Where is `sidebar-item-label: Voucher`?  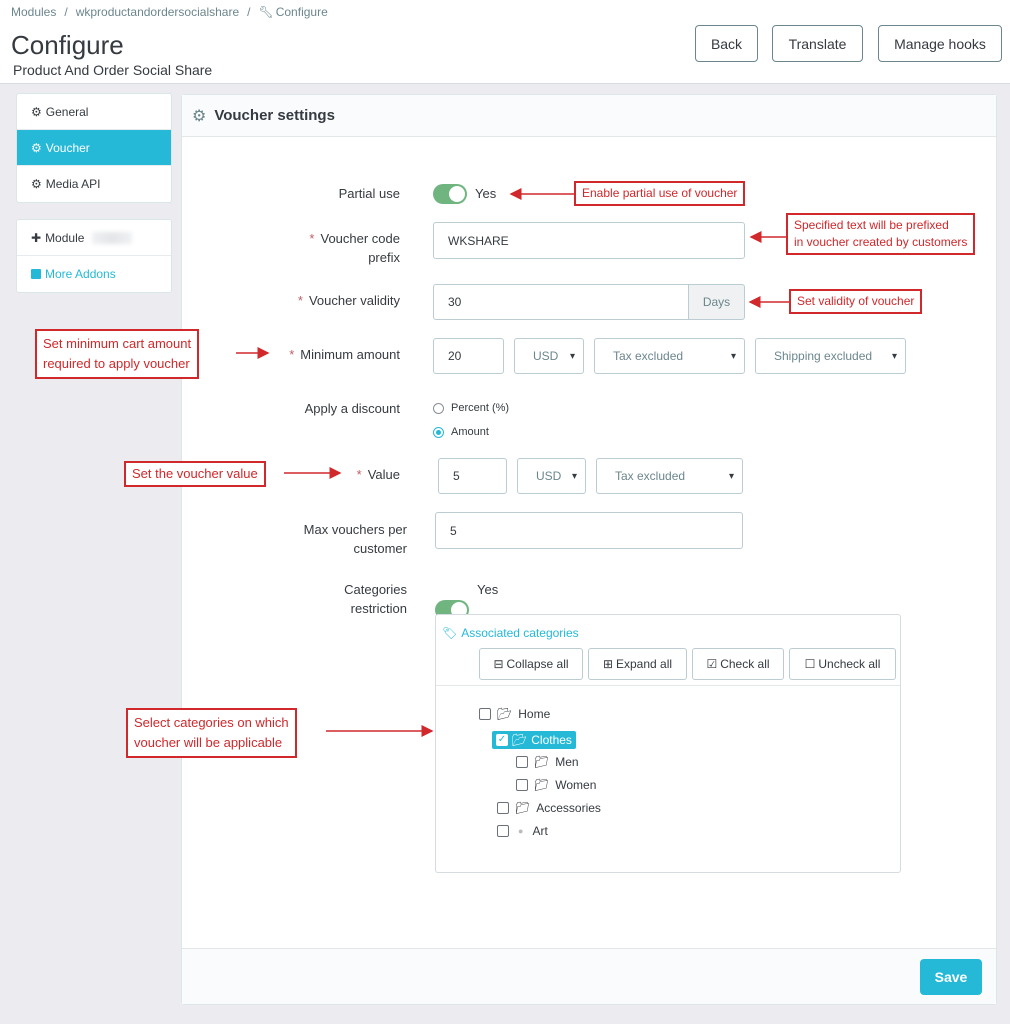
sidebar-item-label: Voucher is located at coordinates (67, 147).